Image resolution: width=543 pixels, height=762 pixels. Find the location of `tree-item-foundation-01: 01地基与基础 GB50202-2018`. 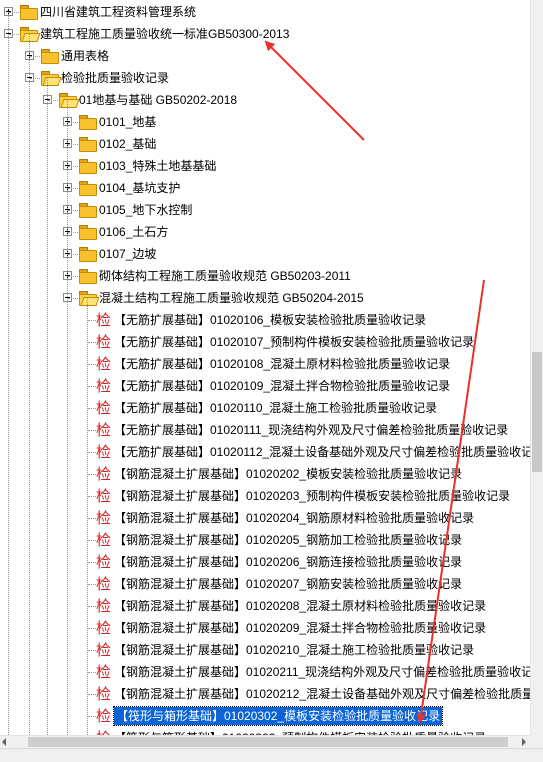

tree-item-foundation-01: 01地基与基础 GB50202-2018 is located at coordinates (265, 100).